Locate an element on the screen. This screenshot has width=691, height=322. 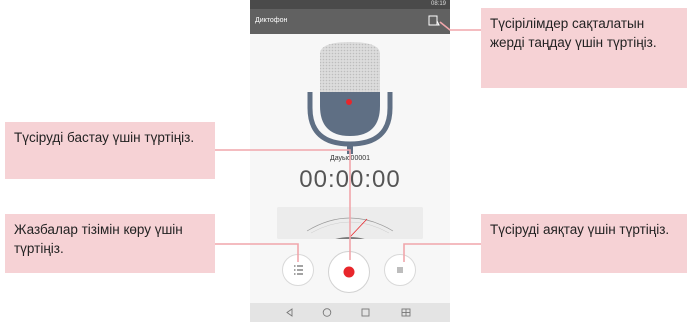
recordings-list-button is located at coordinates (298, 270).